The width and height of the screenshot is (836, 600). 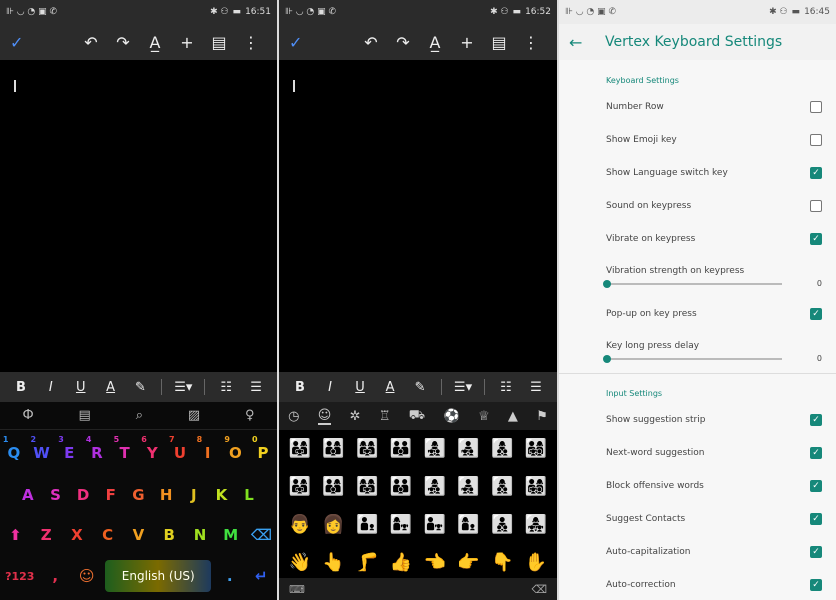 I want to click on number-row-checkbox, so click(x=816, y=107).